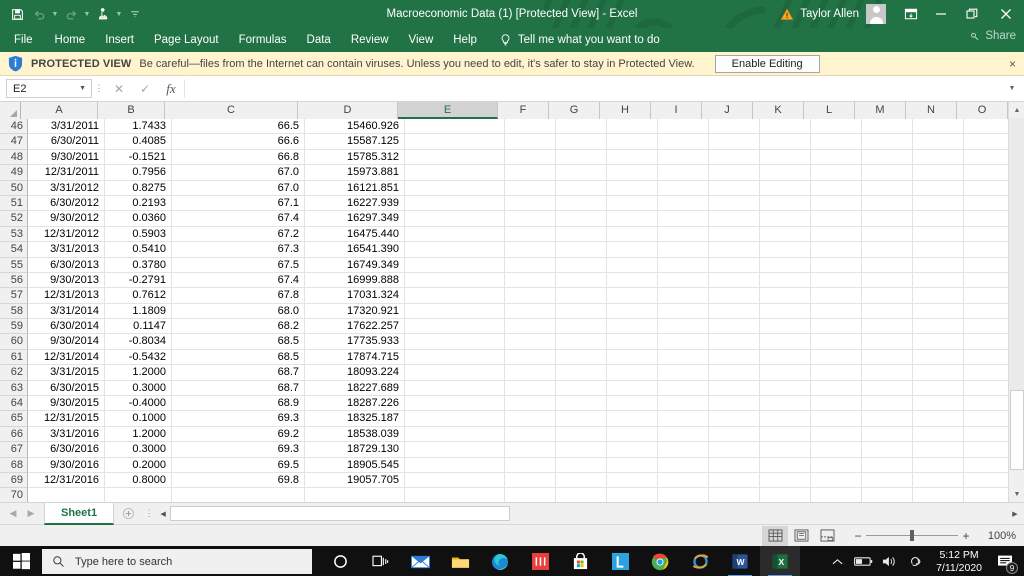  Describe the element at coordinates (581, 142) in the screenshot. I see `cell-G47` at that location.